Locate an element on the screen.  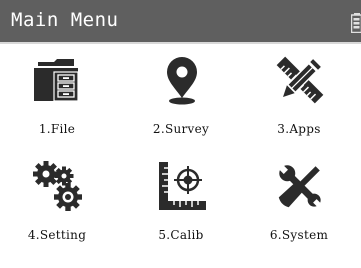
menu-item-label: 2.Survey is located at coordinates (181, 129).